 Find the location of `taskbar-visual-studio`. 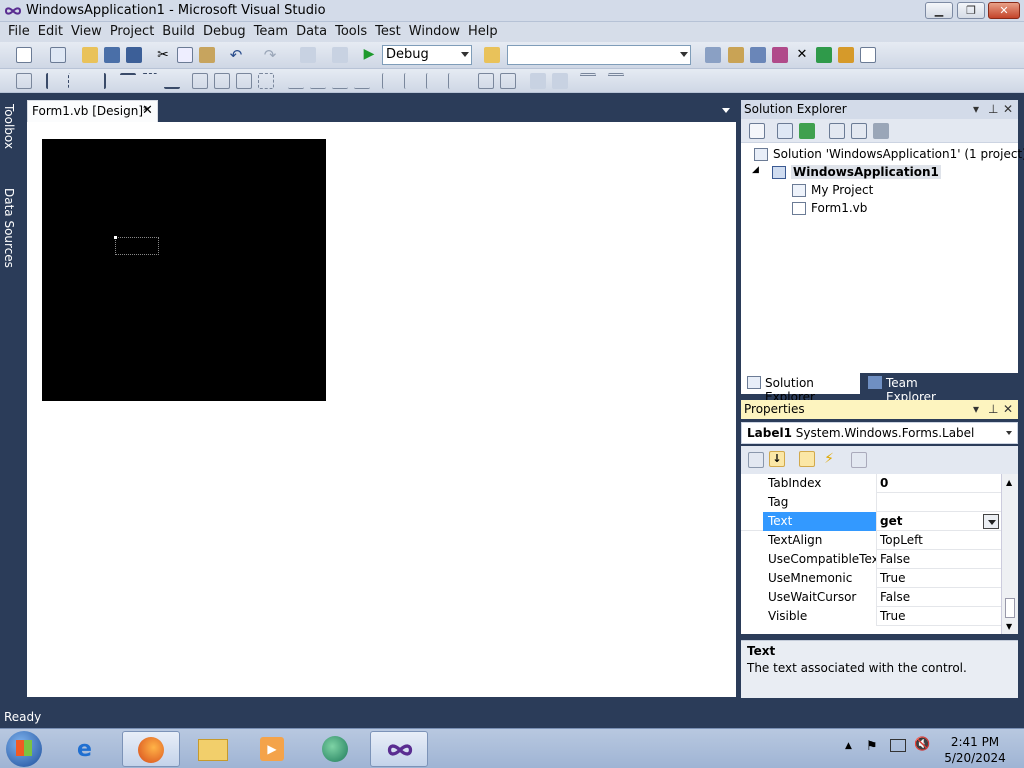

taskbar-visual-studio is located at coordinates (399, 749).